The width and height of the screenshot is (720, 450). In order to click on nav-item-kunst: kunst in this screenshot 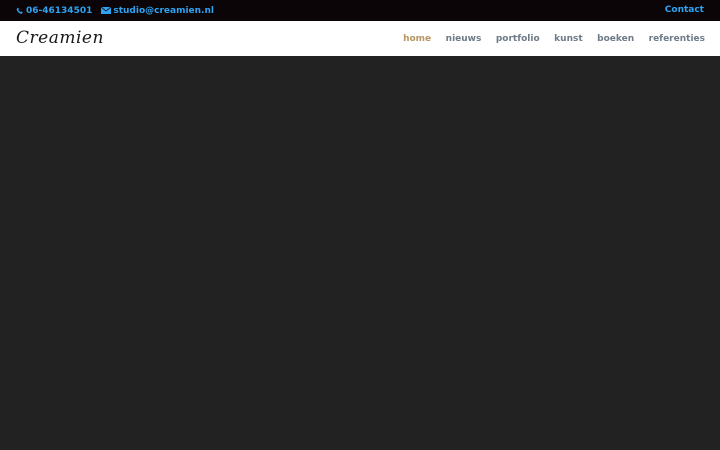, I will do `click(568, 39)`.